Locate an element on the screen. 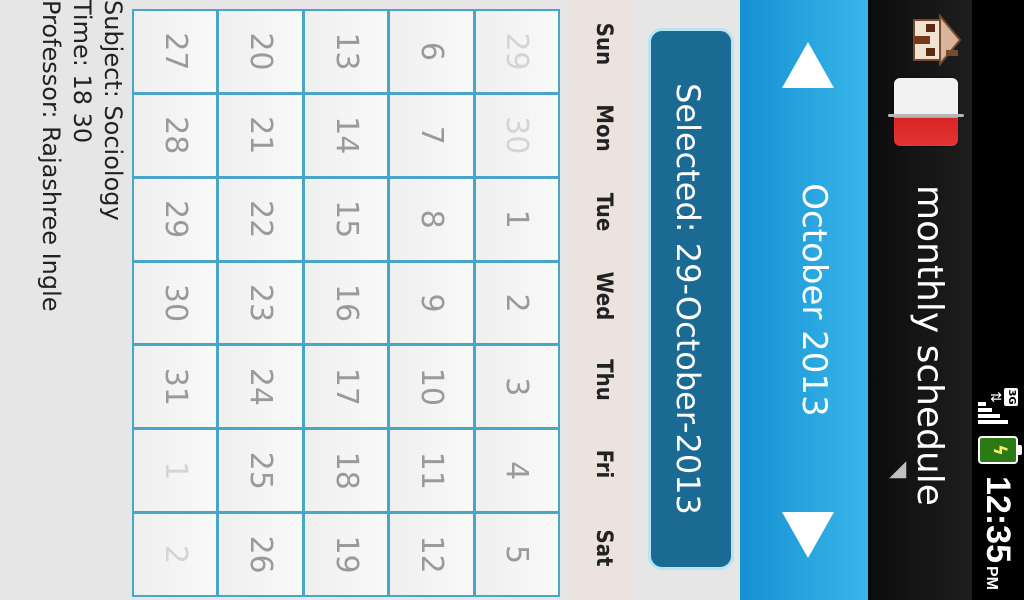 This screenshot has height=600, width=1024. weekday-label: Sat is located at coordinates (603, 548).